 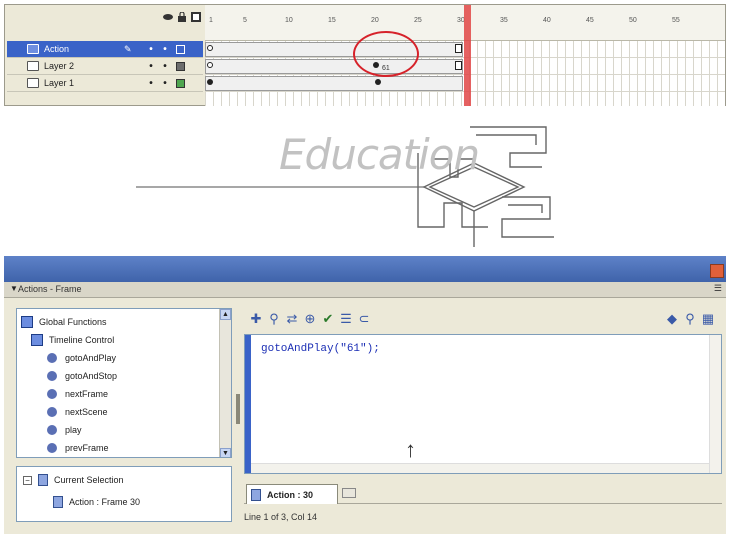 I want to click on layer-name: Layer 1, so click(x=59, y=83).